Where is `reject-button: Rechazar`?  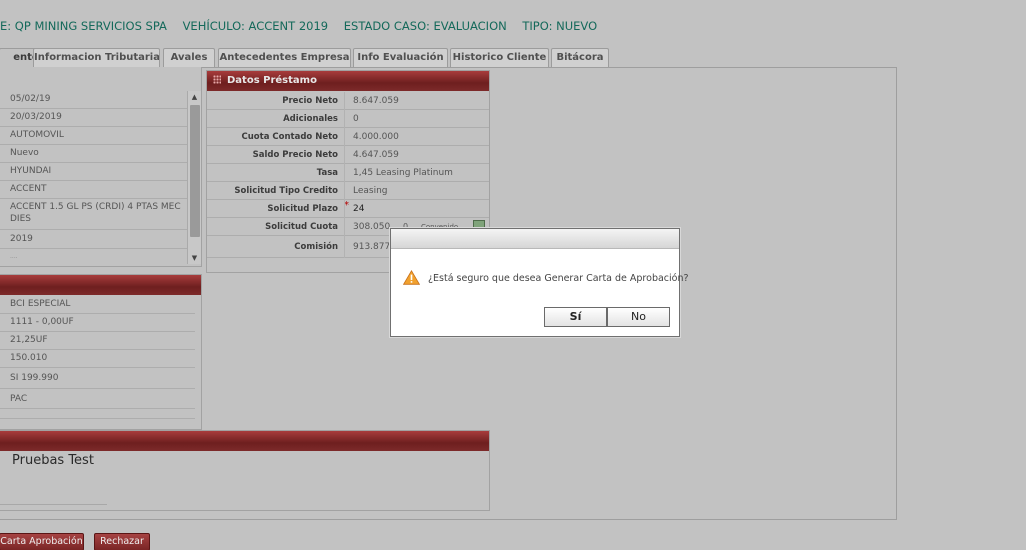 reject-button: Rechazar is located at coordinates (122, 541).